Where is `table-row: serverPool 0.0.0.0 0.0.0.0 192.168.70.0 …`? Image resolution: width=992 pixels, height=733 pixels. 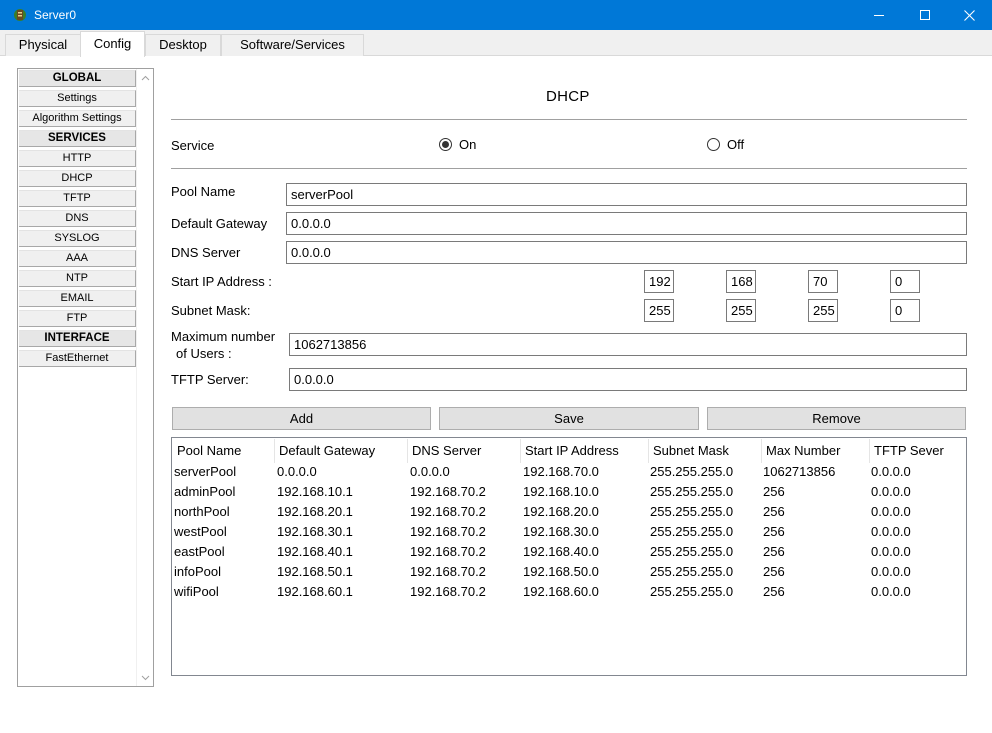 table-row: serverPool 0.0.0.0 0.0.0.0 192.168.70.0 … is located at coordinates (569, 472).